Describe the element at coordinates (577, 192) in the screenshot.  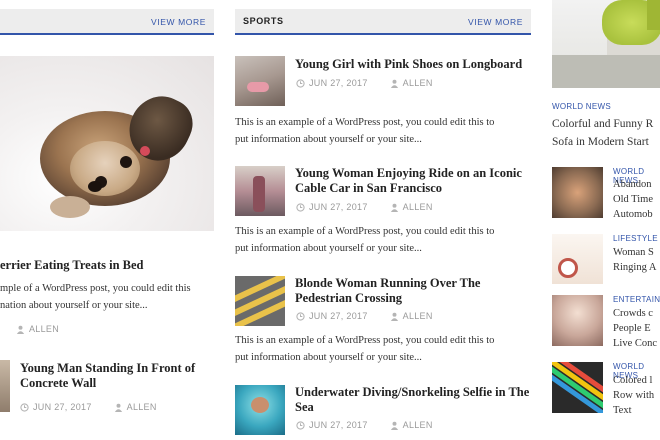
I see `old-car-thumbnail` at that location.